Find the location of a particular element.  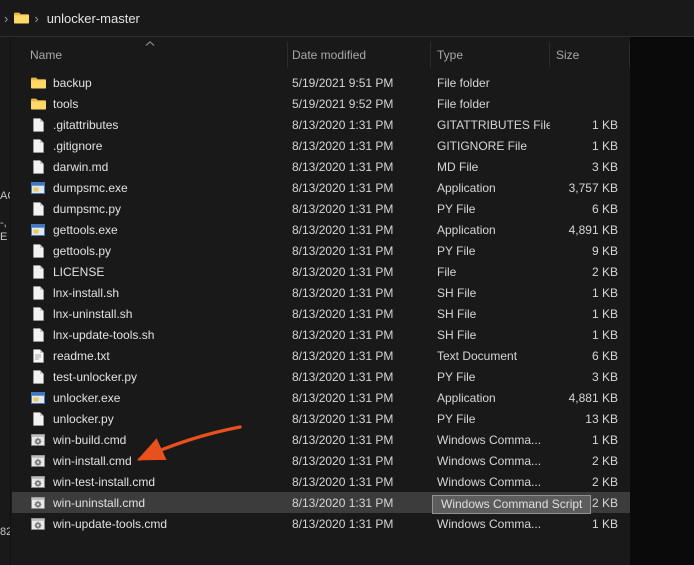

file-name-cell: lnx-update-tools.sh is located at coordinates (150, 335).